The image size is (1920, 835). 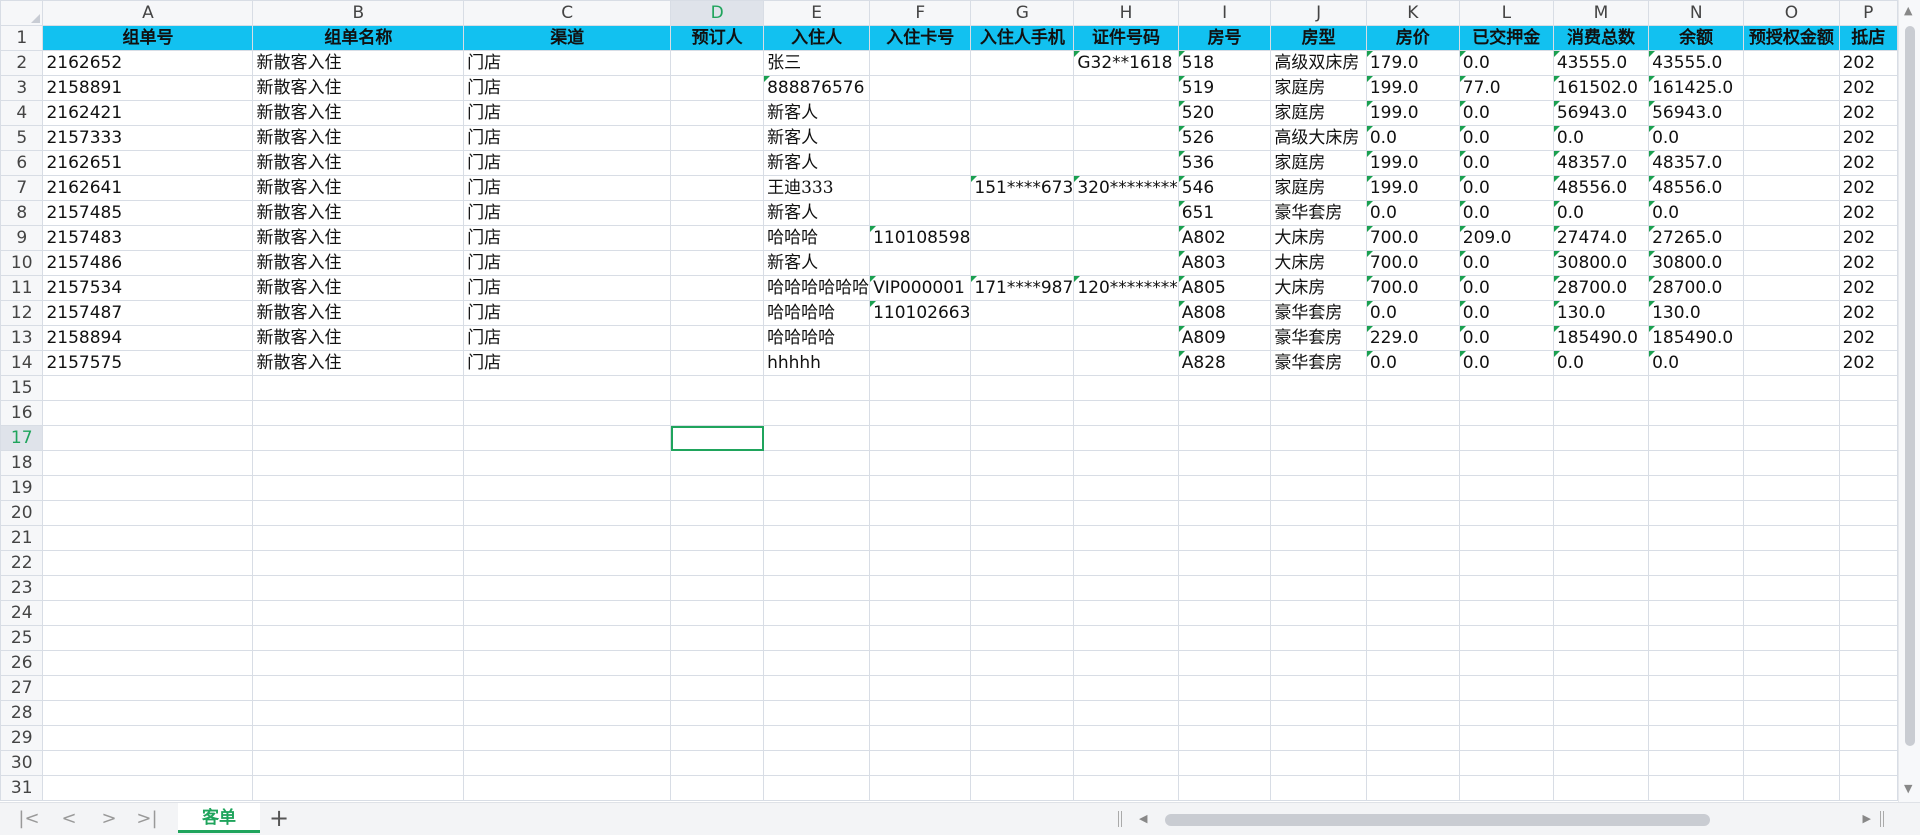 I want to click on cell: 新散客入住, so click(x=358, y=138).